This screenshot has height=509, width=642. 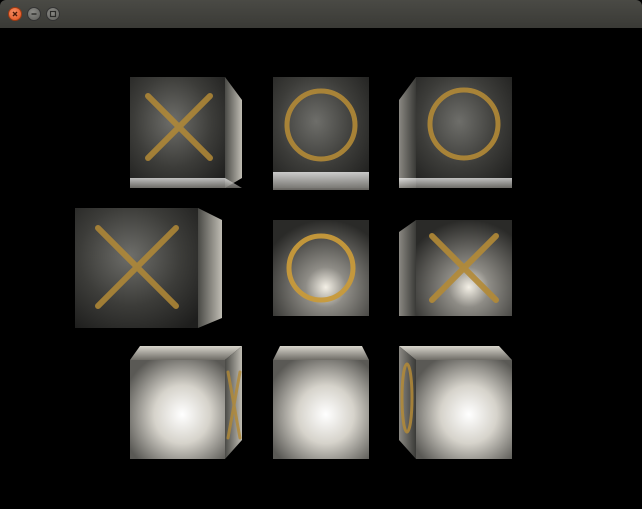 I want to click on maximize-button, so click(x=53, y=14).